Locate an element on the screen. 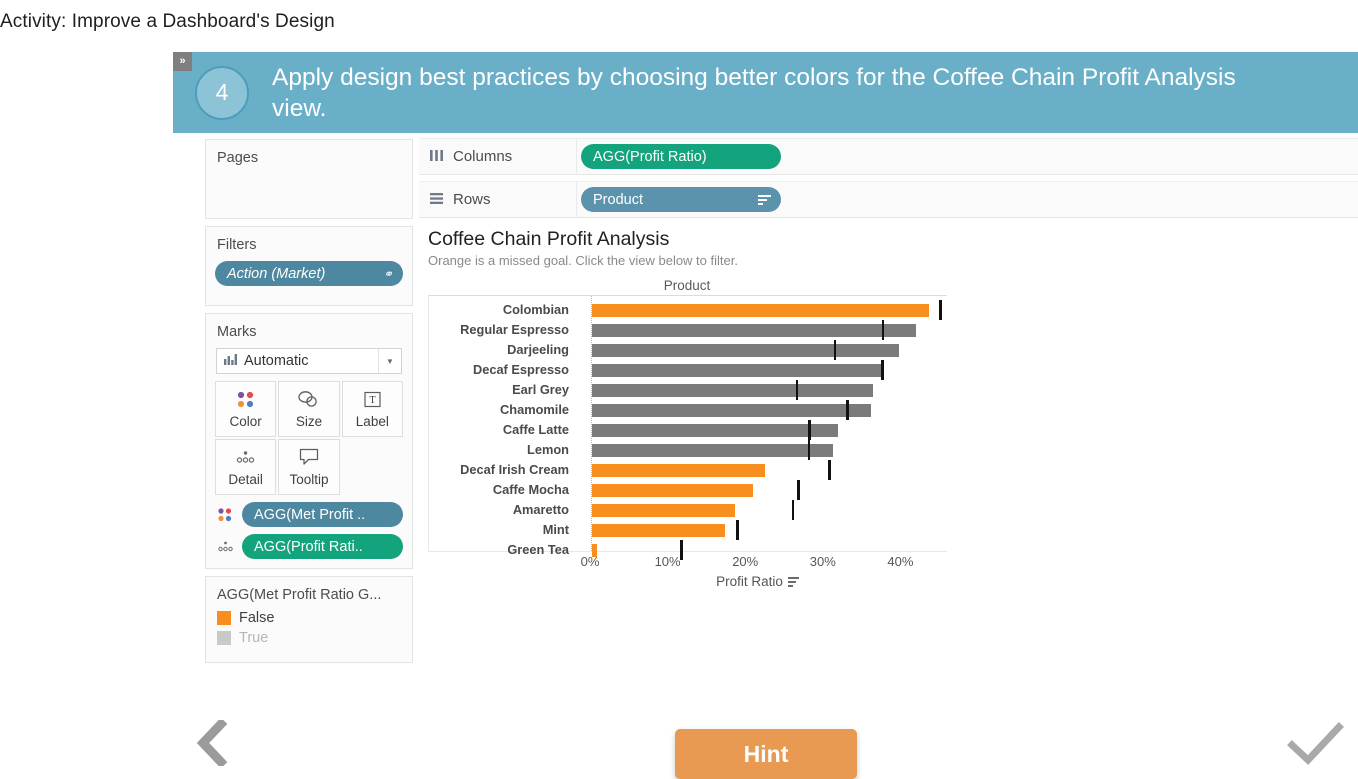  pages-card-title: Pages is located at coordinates (238, 158).